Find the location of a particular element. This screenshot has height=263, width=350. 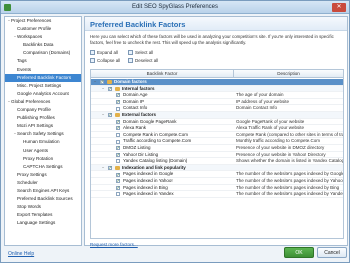

sidebar-item-label: Tags is located at coordinates (22, 61).